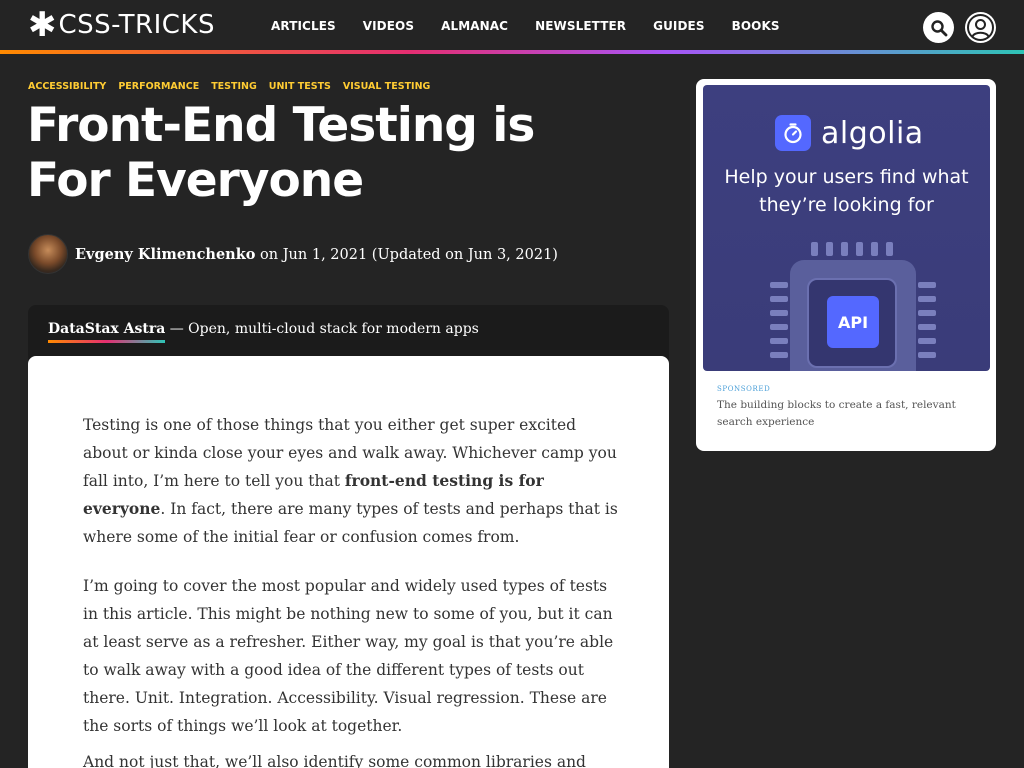  Describe the element at coordinates (42, 25) in the screenshot. I see `asterisk-logo-icon: ✱` at that location.